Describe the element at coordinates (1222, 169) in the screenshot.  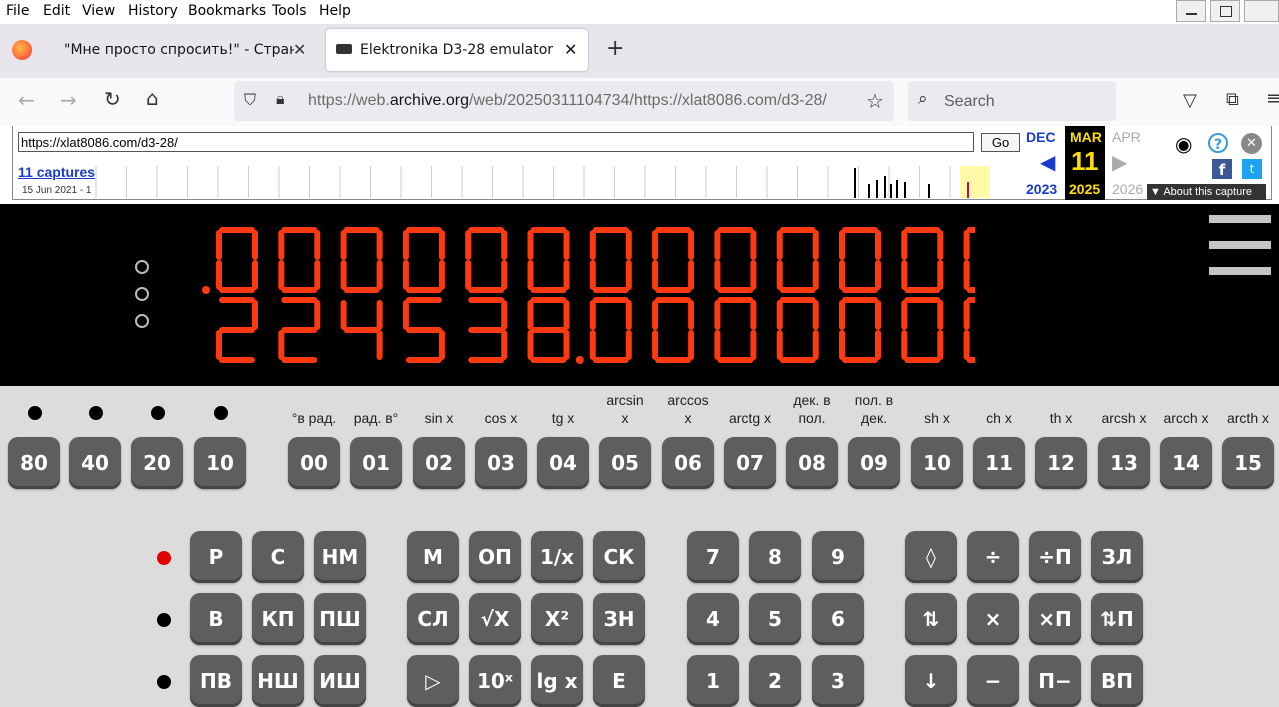
I see `facebook-icon: f` at that location.